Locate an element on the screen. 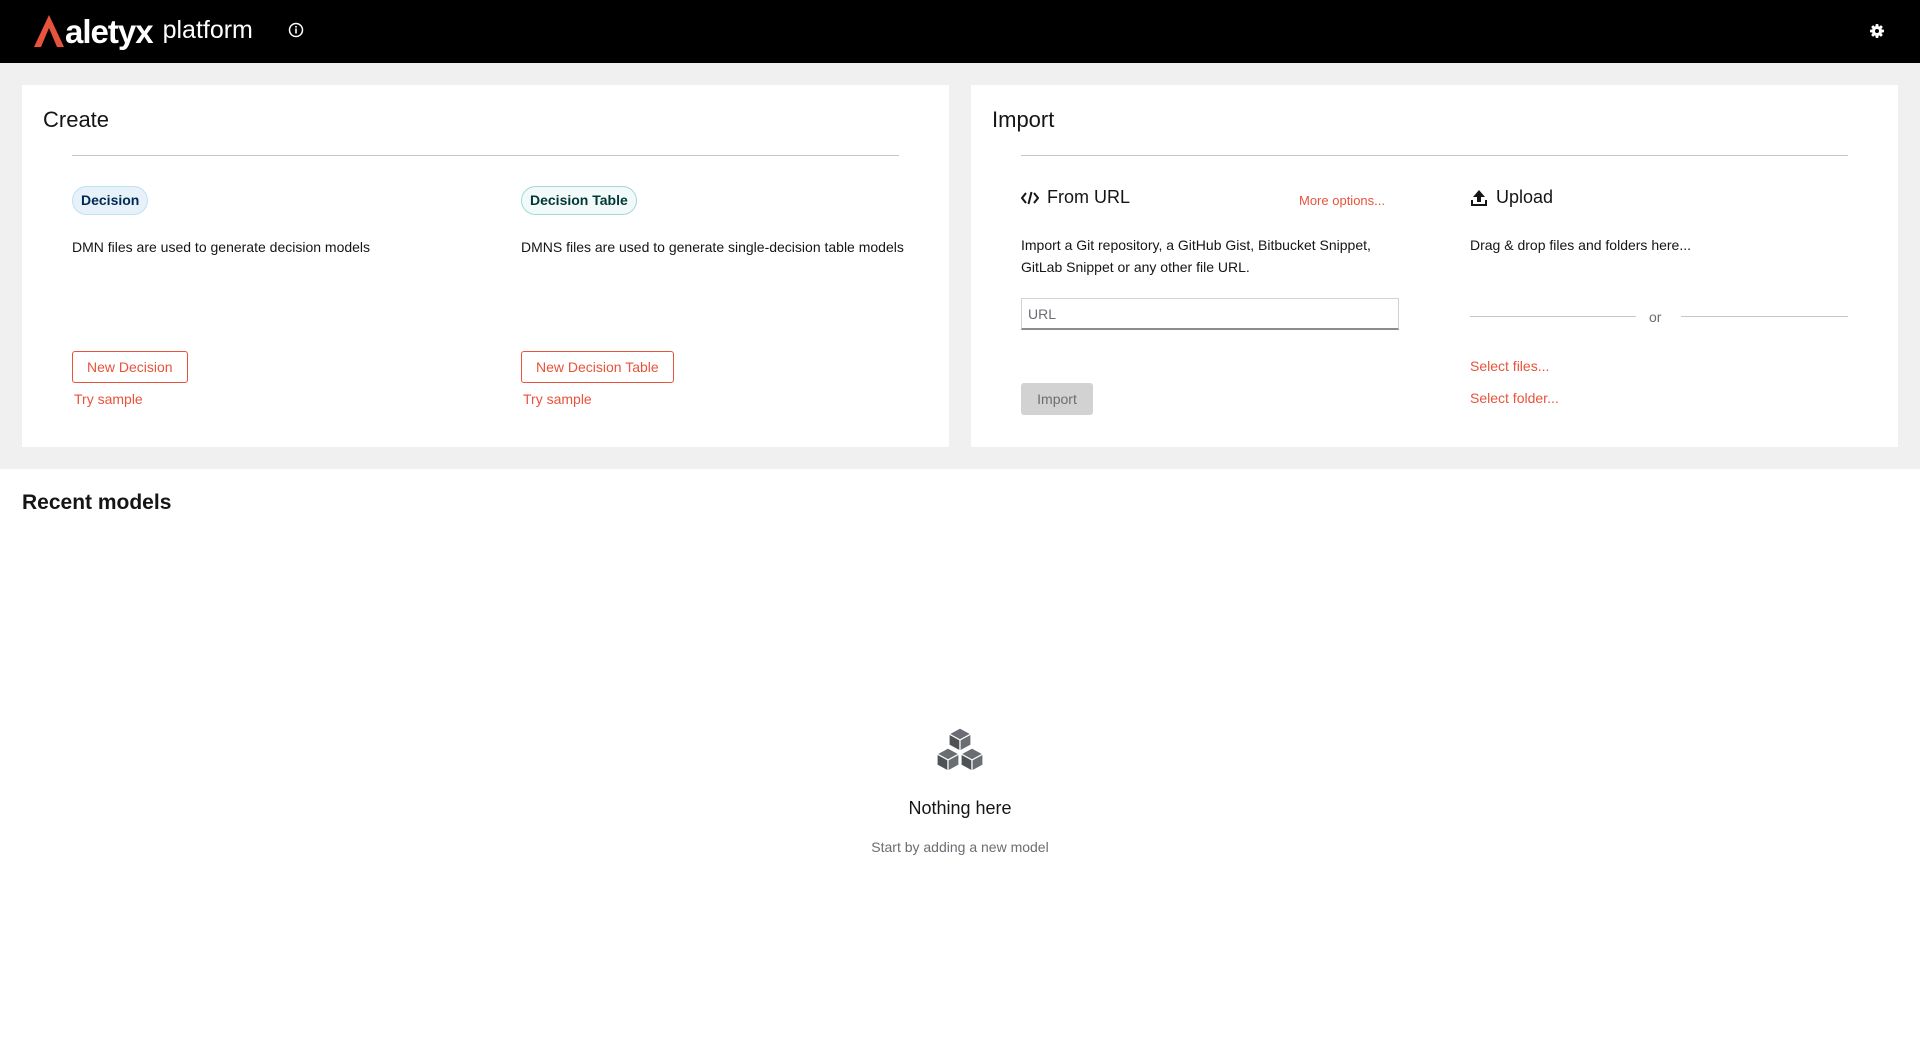  upload-icon is located at coordinates (1479, 197).